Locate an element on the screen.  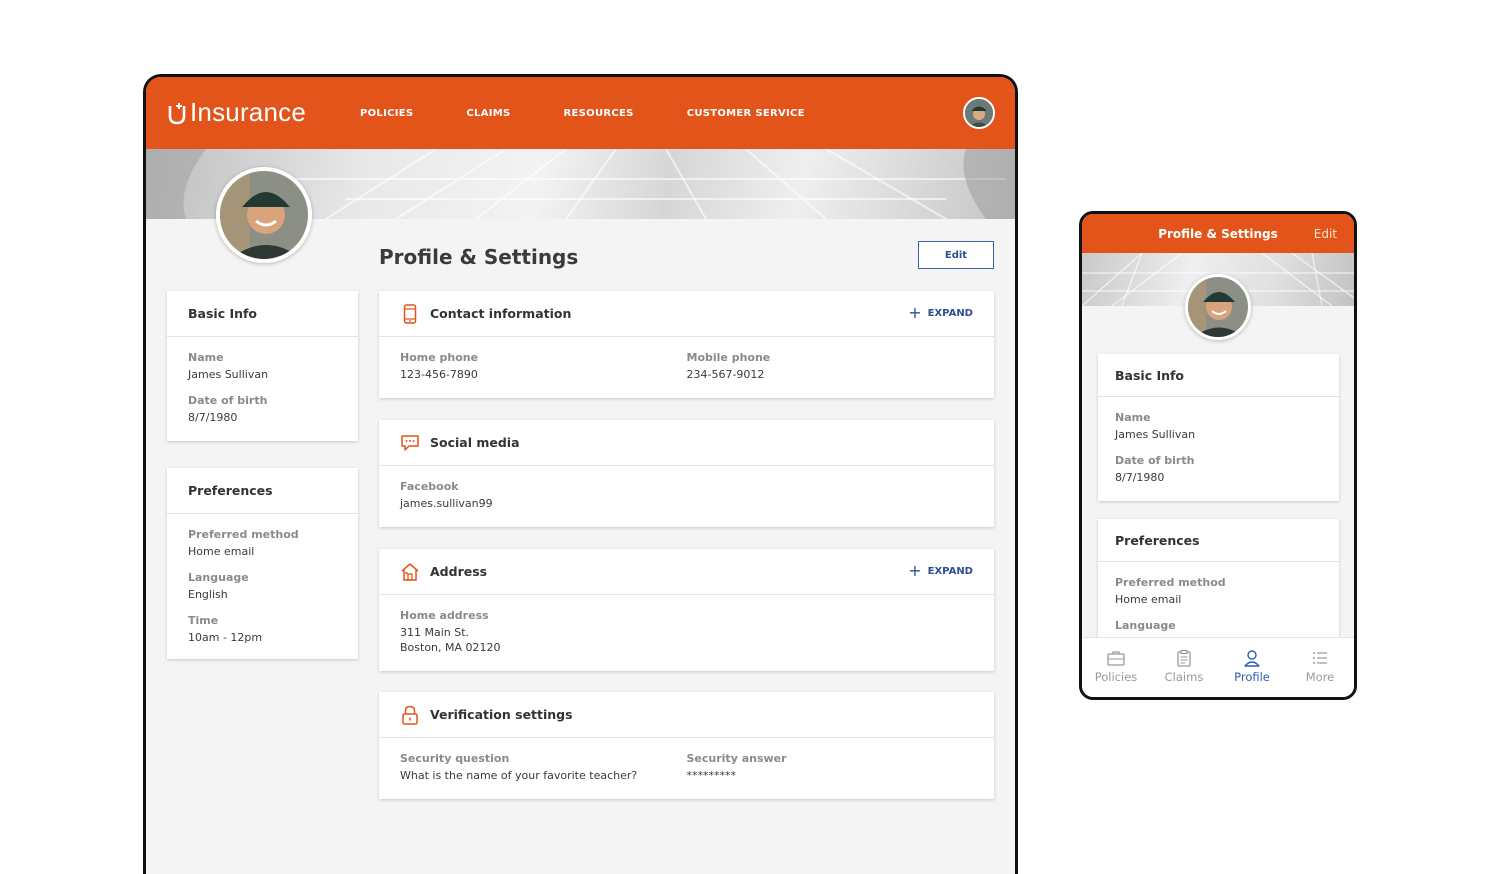
address-line-2: Boston, MA 02120 is located at coordinates (450, 647).